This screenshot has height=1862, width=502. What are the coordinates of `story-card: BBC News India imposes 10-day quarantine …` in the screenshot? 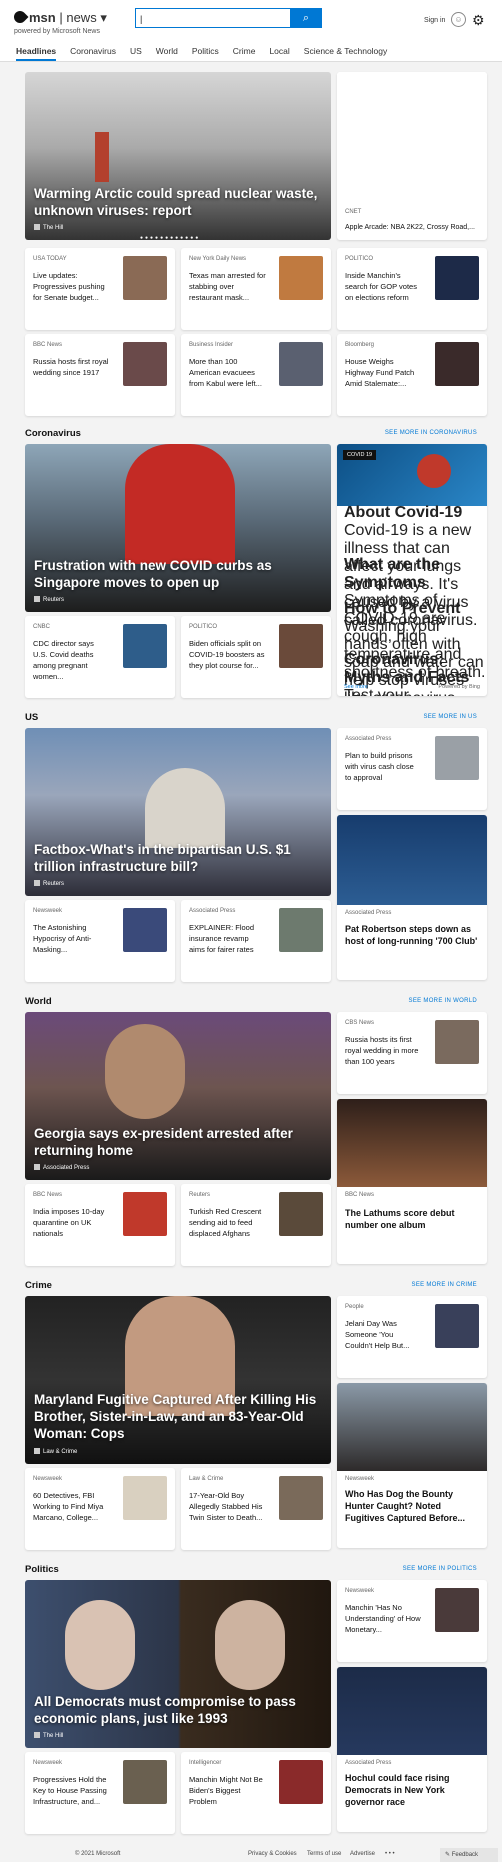 It's located at (100, 1225).